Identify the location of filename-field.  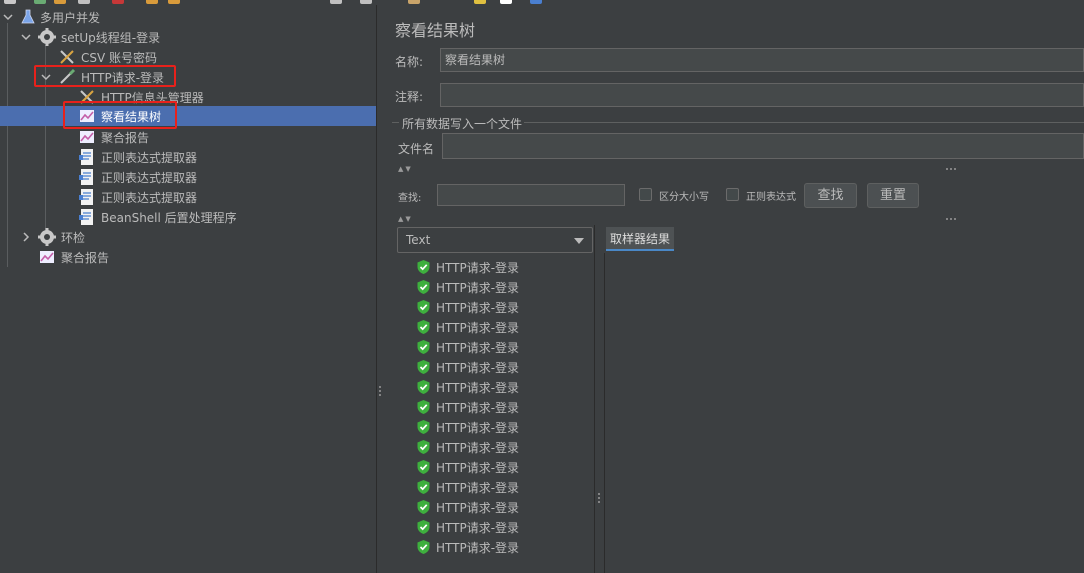
(763, 146).